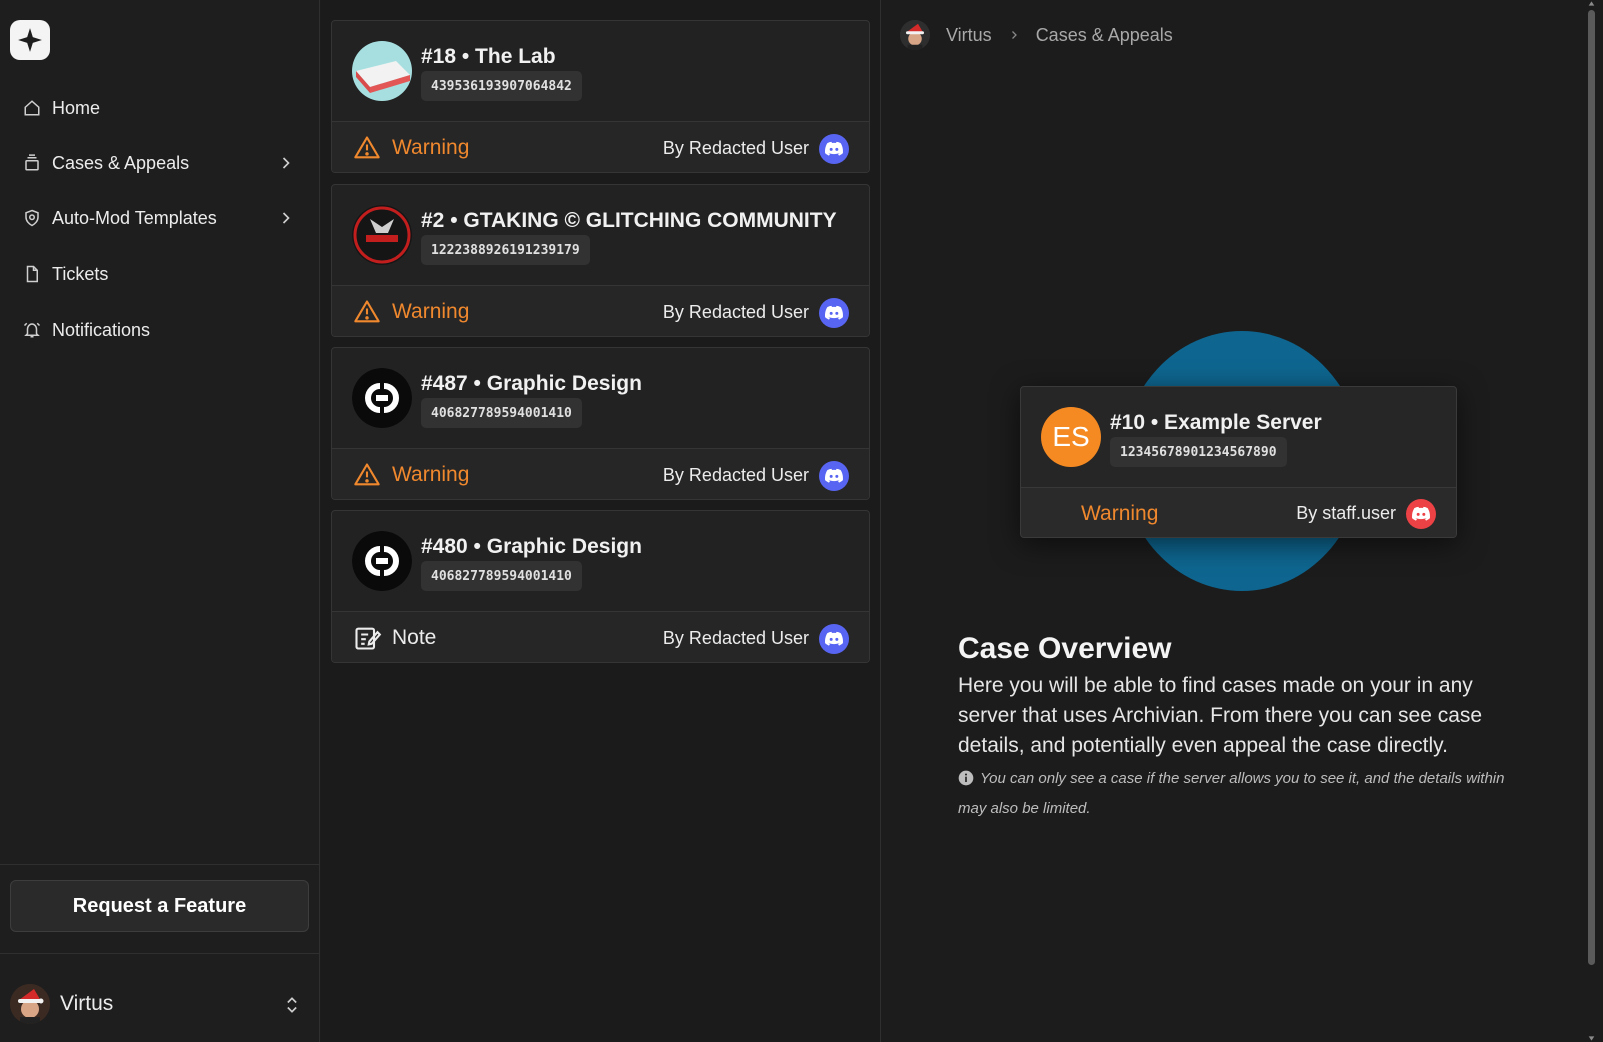 The height and width of the screenshot is (1042, 1603). Describe the element at coordinates (600, 398) in the screenshot. I see `case-card-header: #487 • Graphic Design 406827789594001410` at that location.